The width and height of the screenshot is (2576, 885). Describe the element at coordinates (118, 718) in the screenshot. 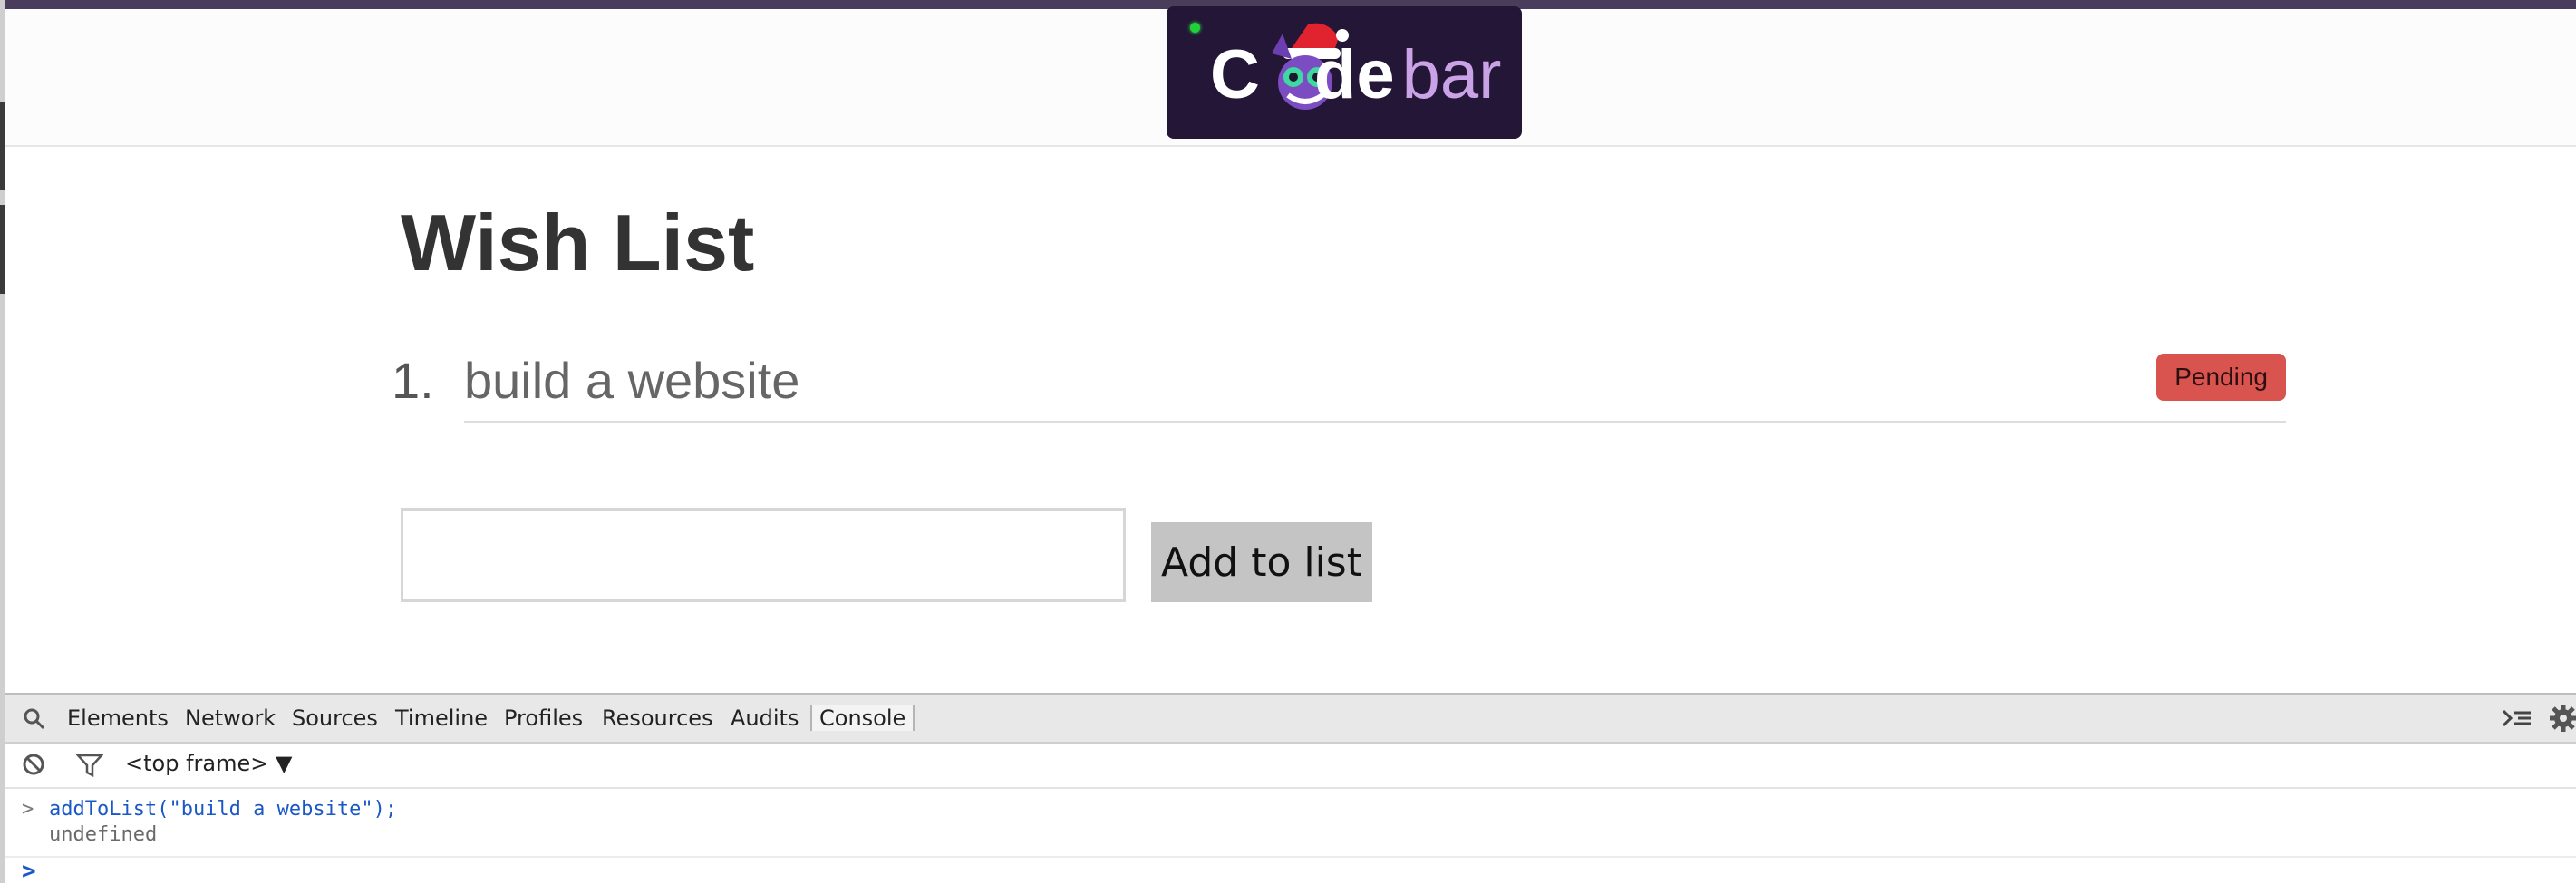

I see `tab-elements: Elements` at that location.